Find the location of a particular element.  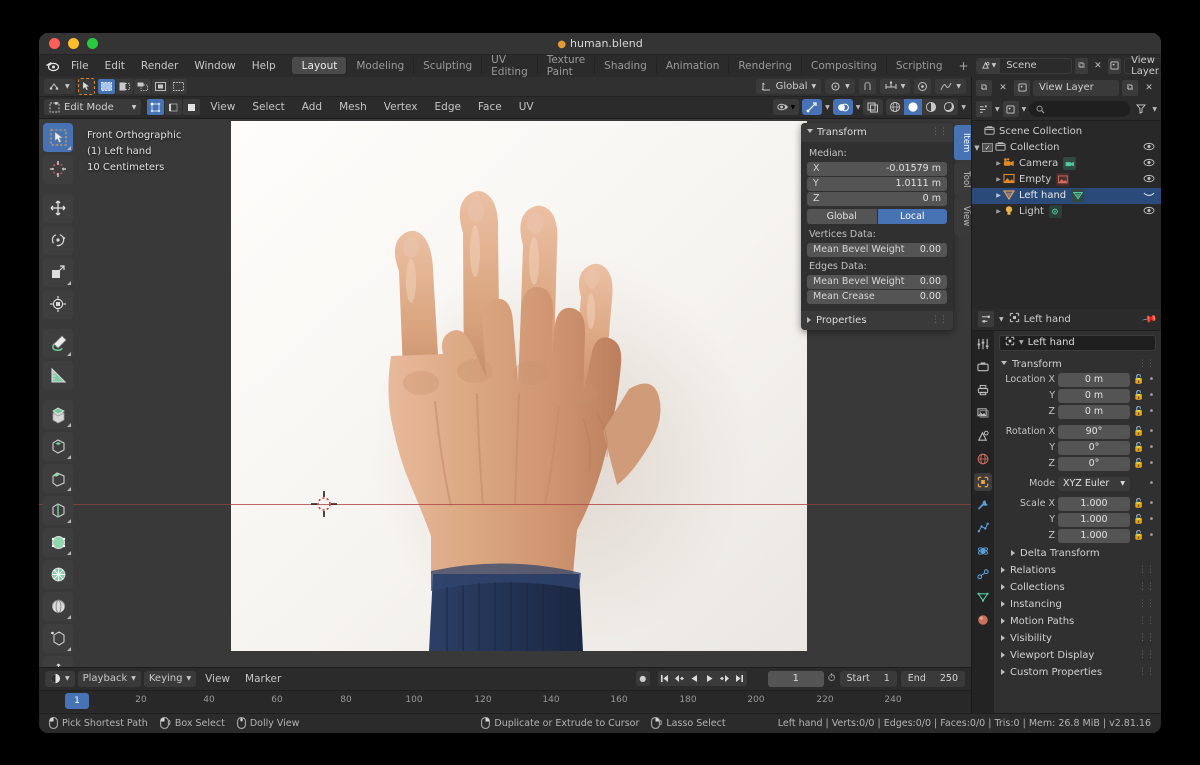

jump-to-end-button is located at coordinates (739, 678).